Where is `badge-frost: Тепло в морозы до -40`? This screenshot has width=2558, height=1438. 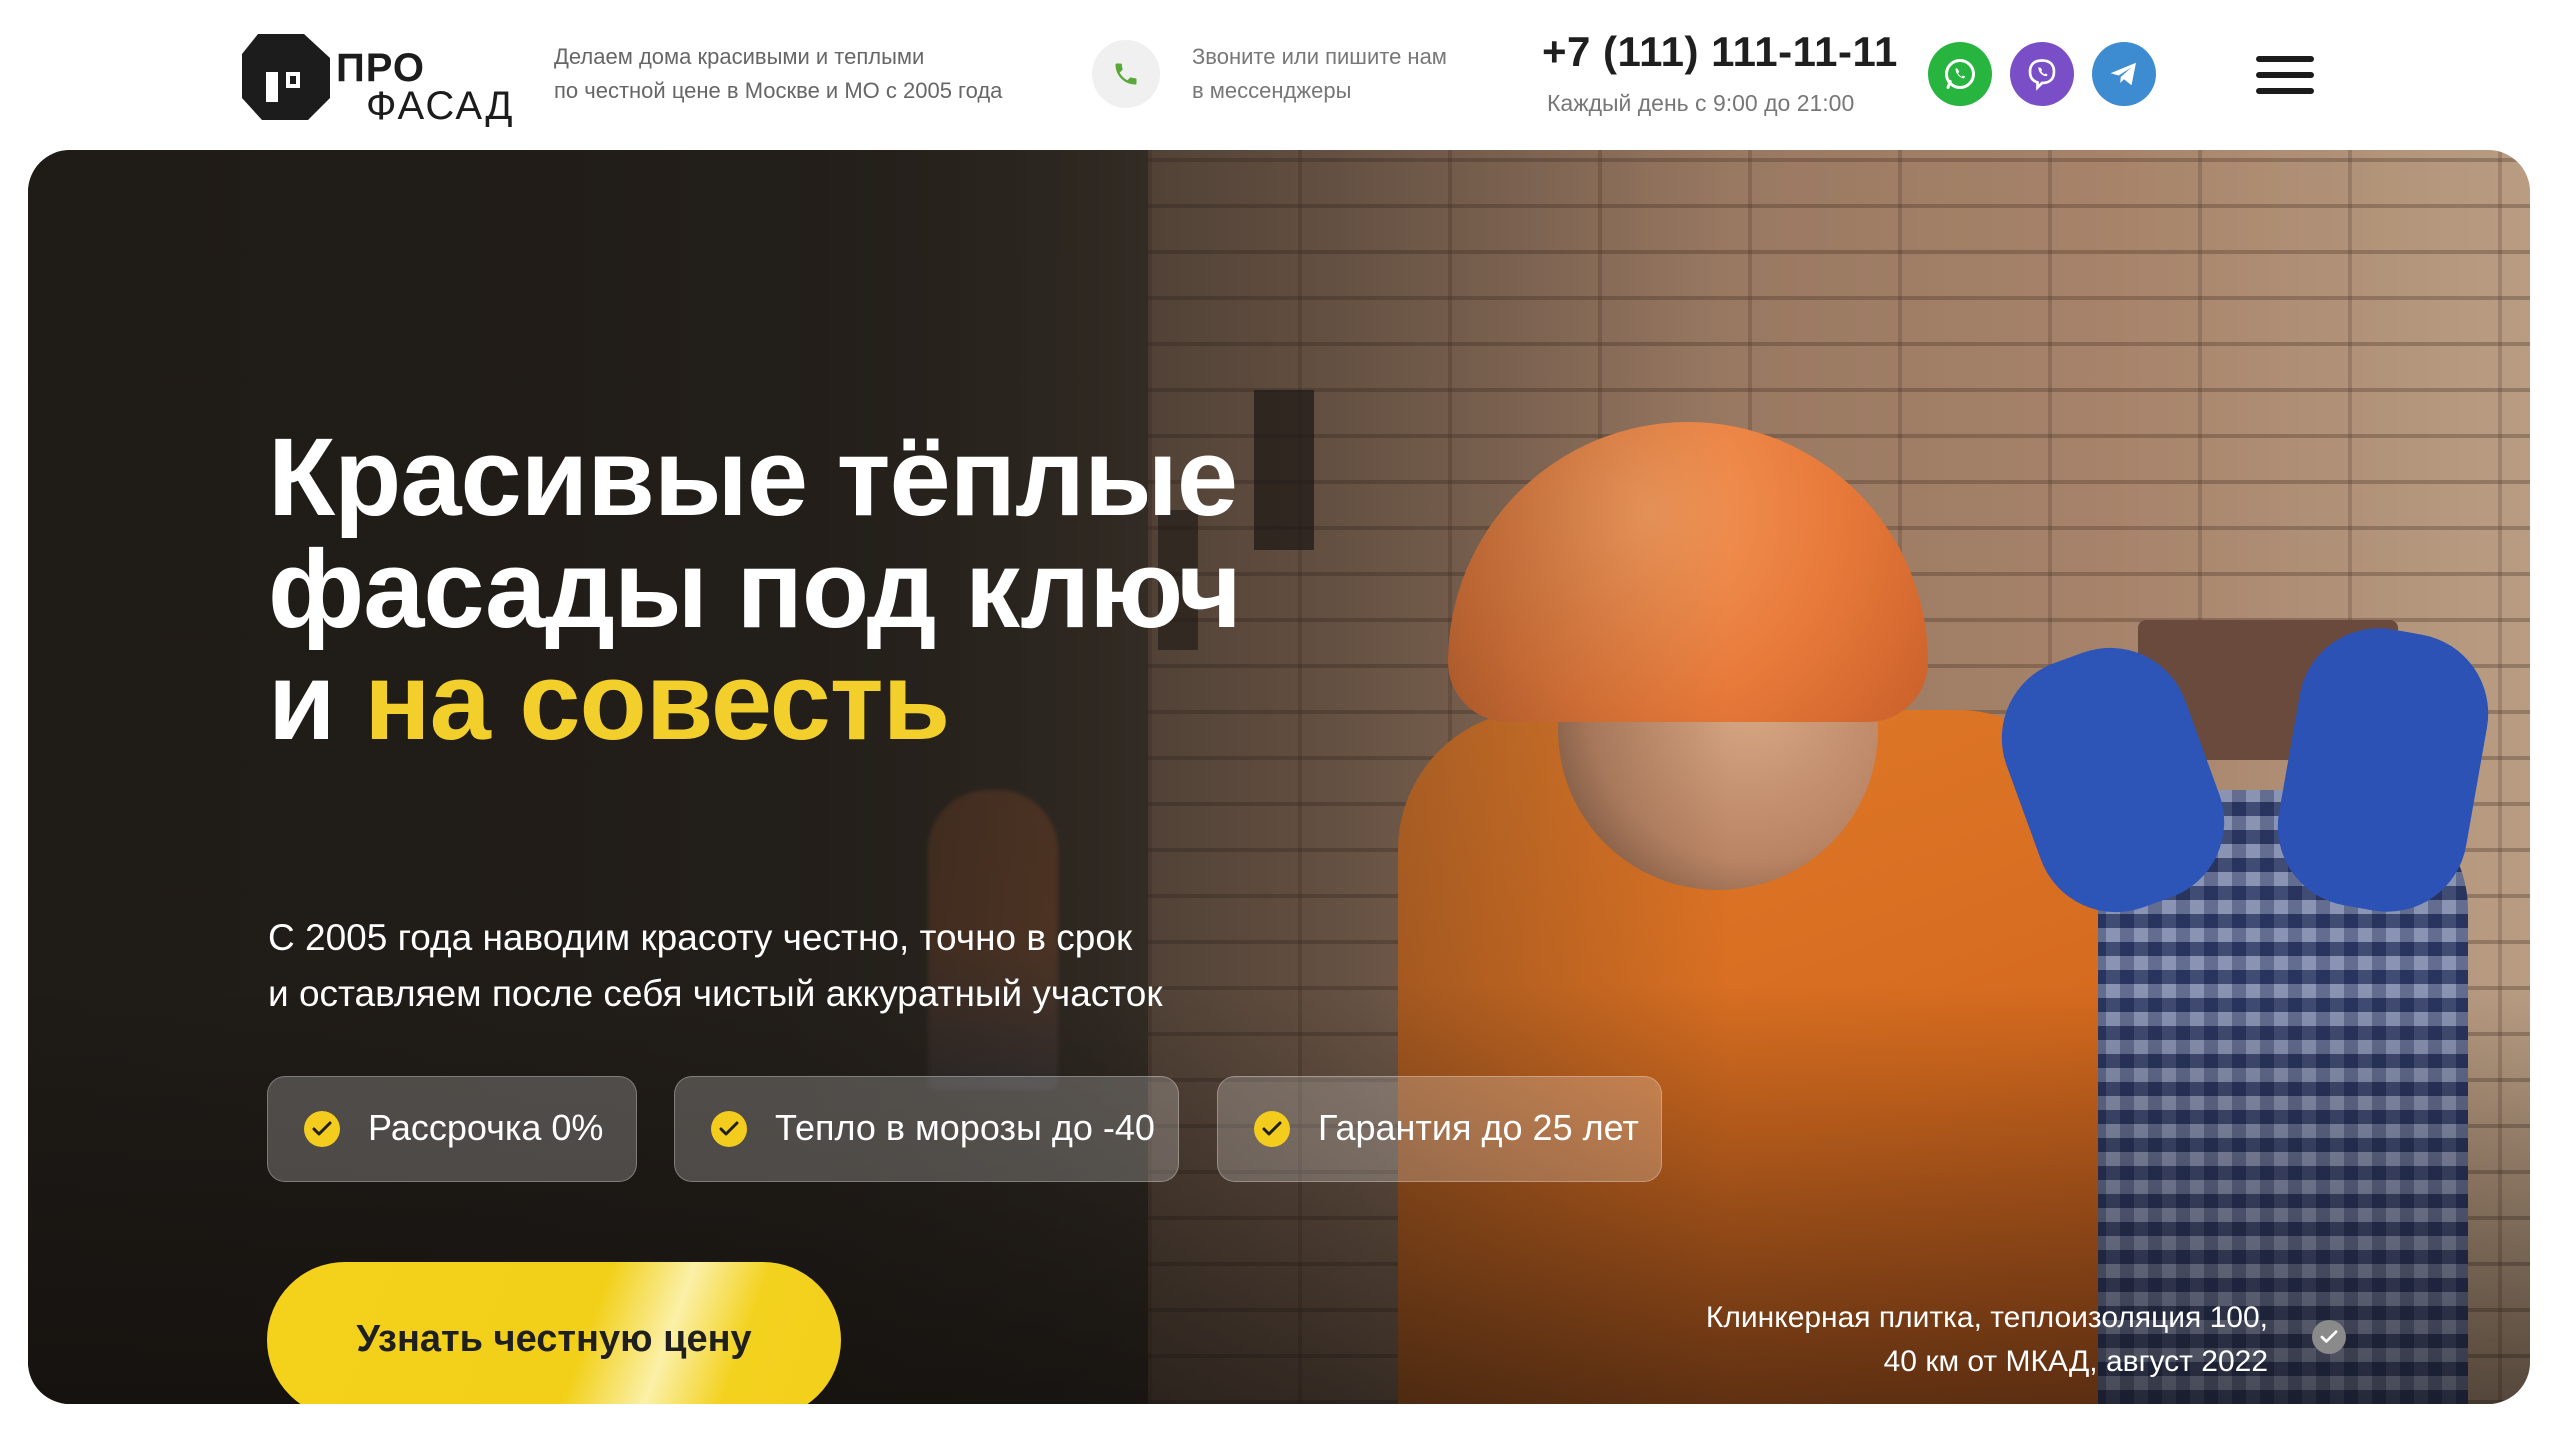 badge-frost: Тепло в морозы до -40 is located at coordinates (926, 1129).